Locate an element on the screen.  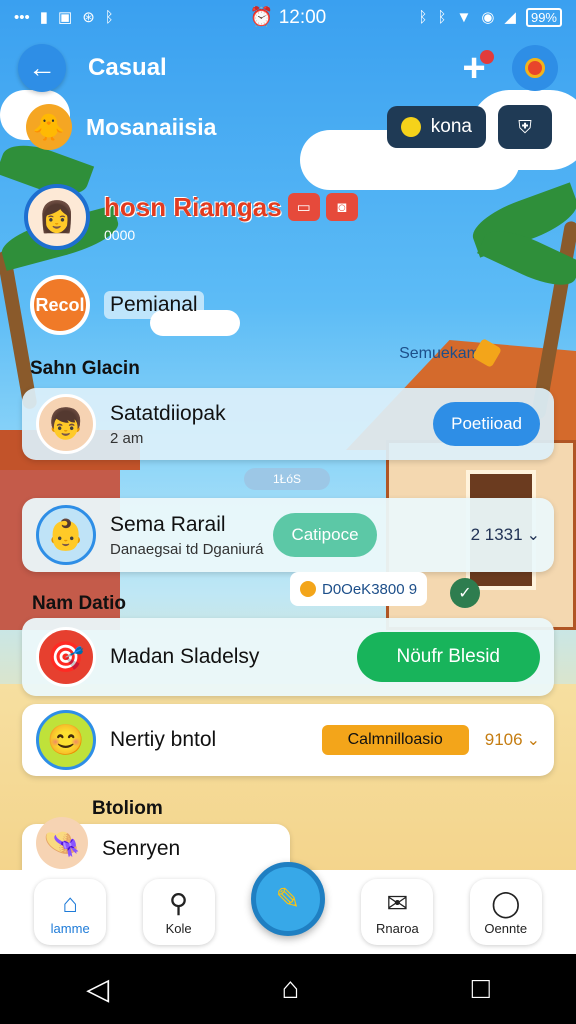
coins-button: kona is located at coordinates (436, 127).